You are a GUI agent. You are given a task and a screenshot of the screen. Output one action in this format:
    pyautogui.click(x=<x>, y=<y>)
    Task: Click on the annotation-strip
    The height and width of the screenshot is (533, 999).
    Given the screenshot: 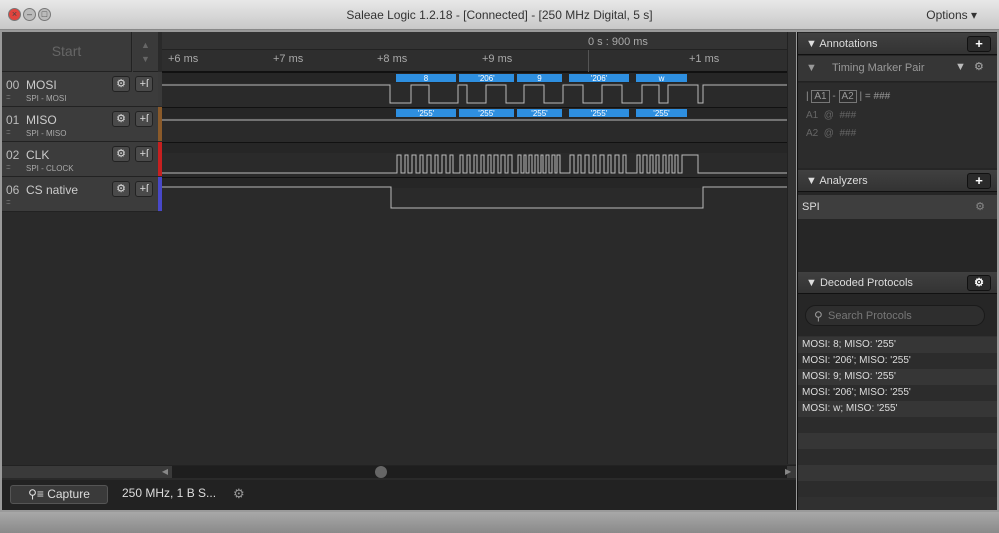 What is the action you would take?
    pyautogui.click(x=474, y=148)
    